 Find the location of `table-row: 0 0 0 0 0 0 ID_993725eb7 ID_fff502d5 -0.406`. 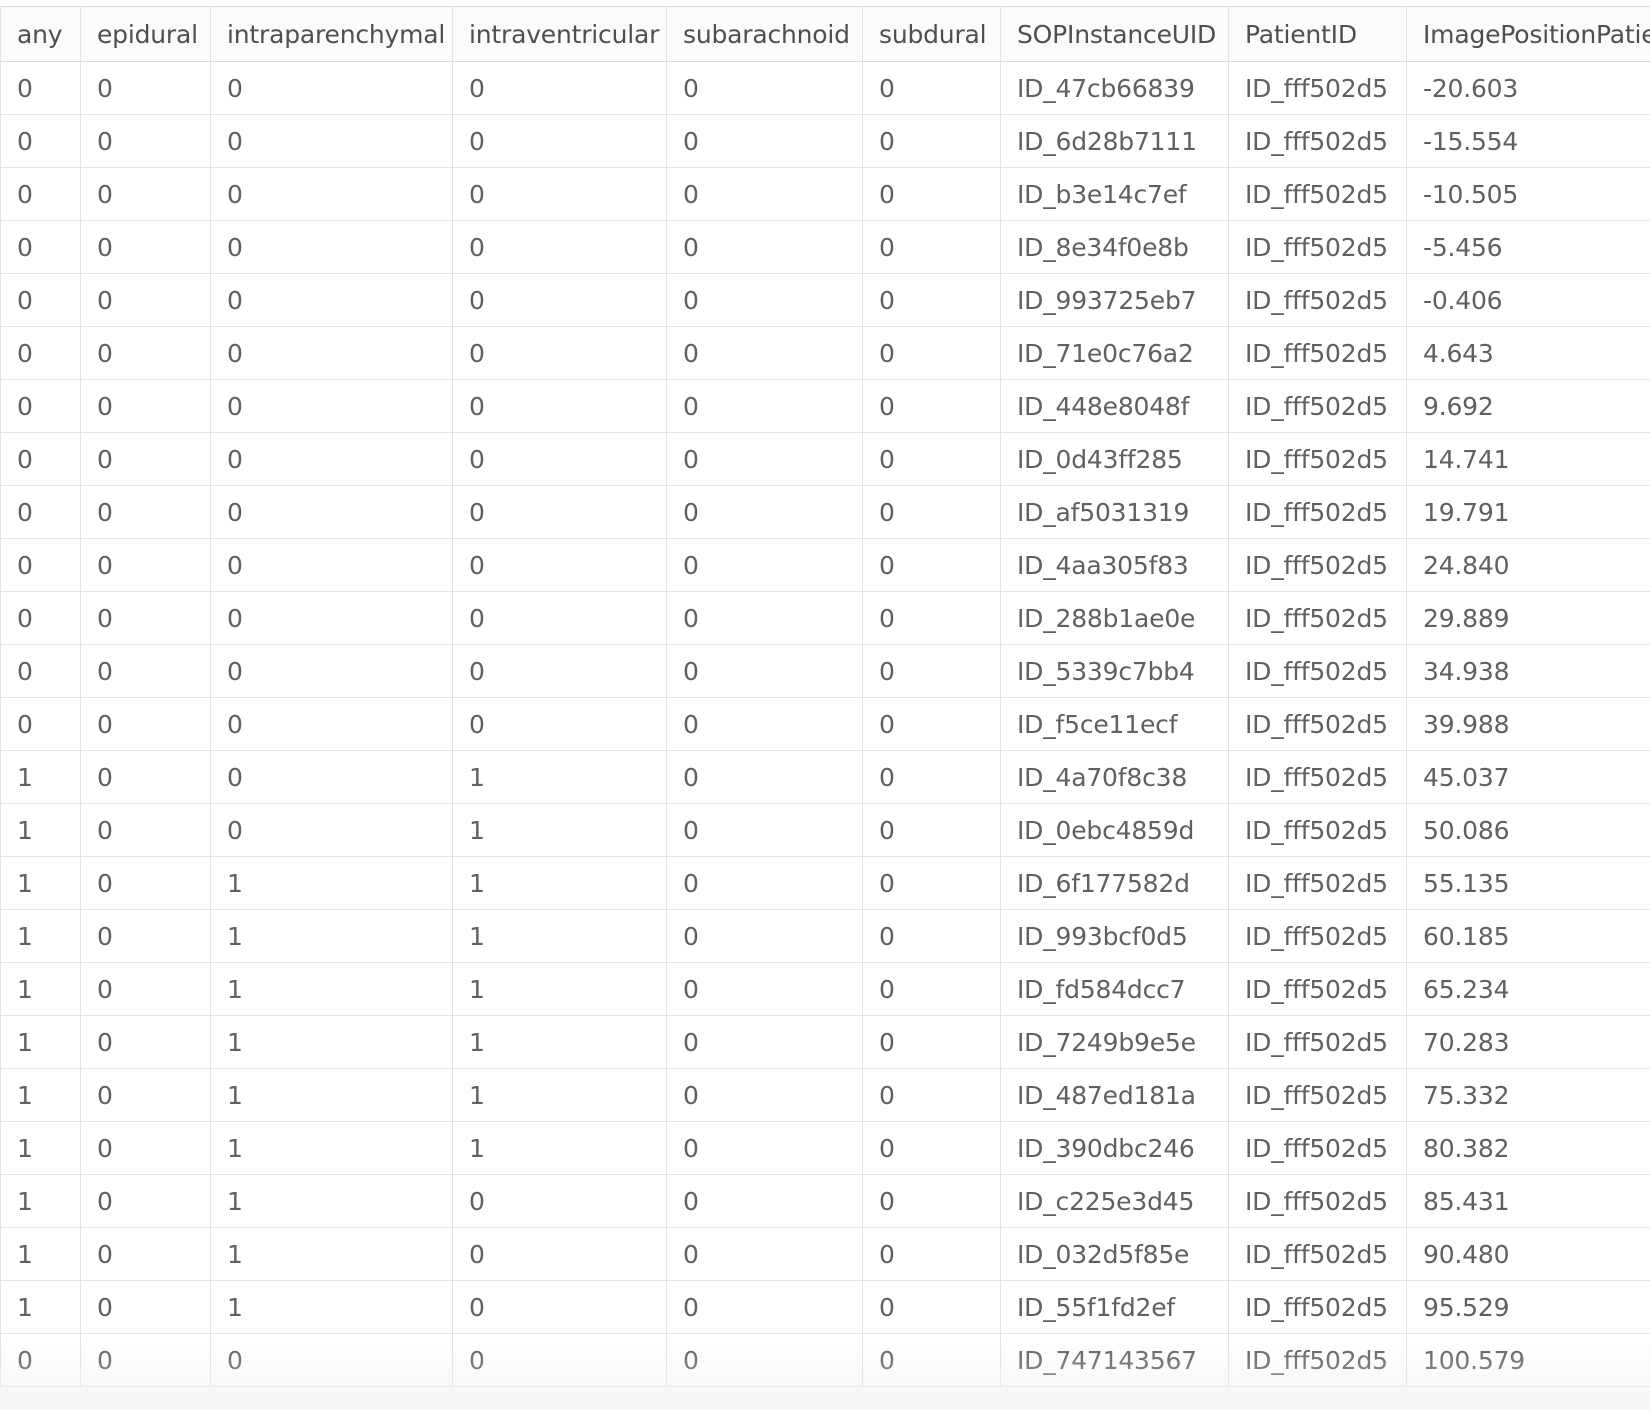

table-row: 0 0 0 0 0 0 ID_993725eb7 ID_fff502d5 -0.406 is located at coordinates (825, 300).